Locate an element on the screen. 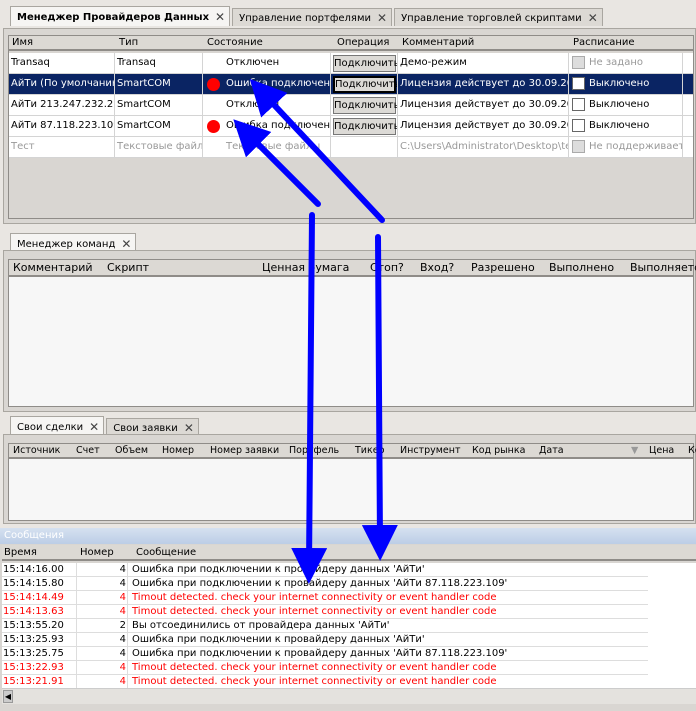  col-more: Ко is located at coordinates (692, 450).